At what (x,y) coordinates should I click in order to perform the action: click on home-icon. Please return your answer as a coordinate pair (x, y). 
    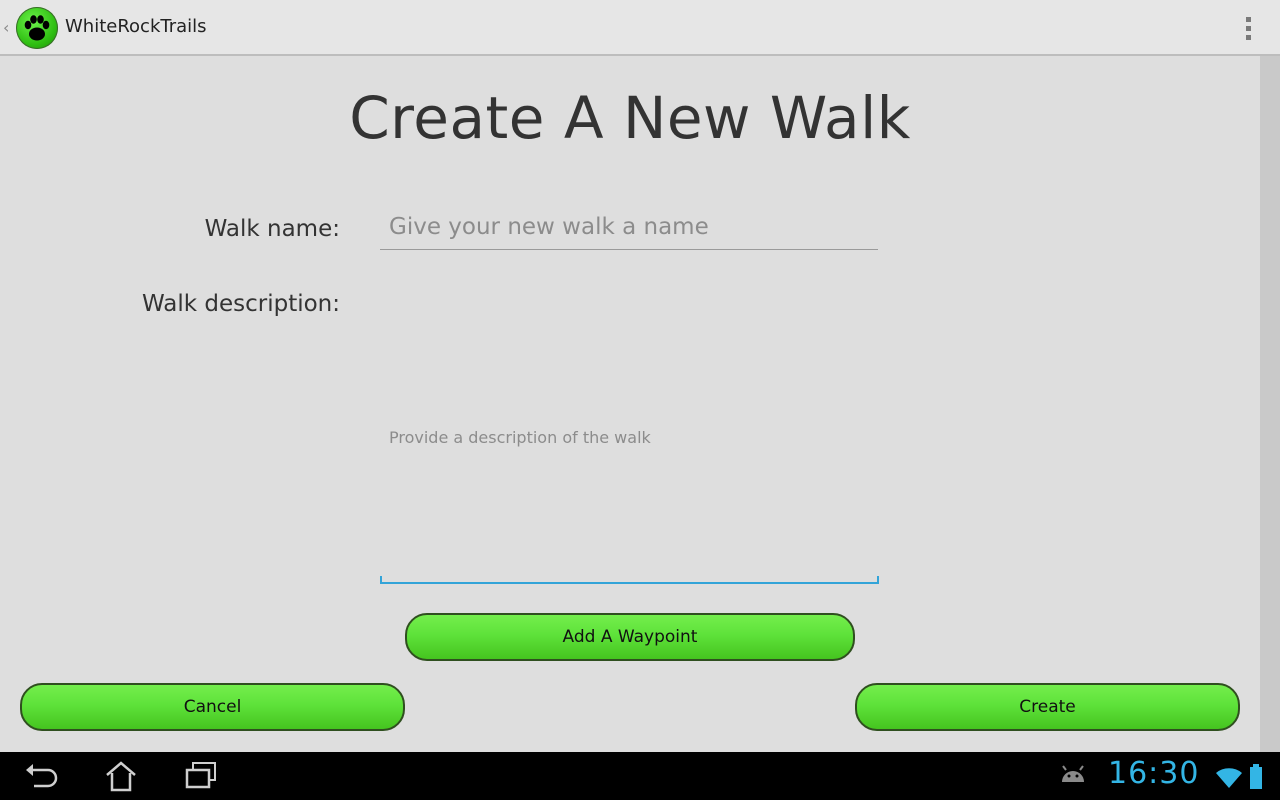
    Looking at the image, I should click on (122, 776).